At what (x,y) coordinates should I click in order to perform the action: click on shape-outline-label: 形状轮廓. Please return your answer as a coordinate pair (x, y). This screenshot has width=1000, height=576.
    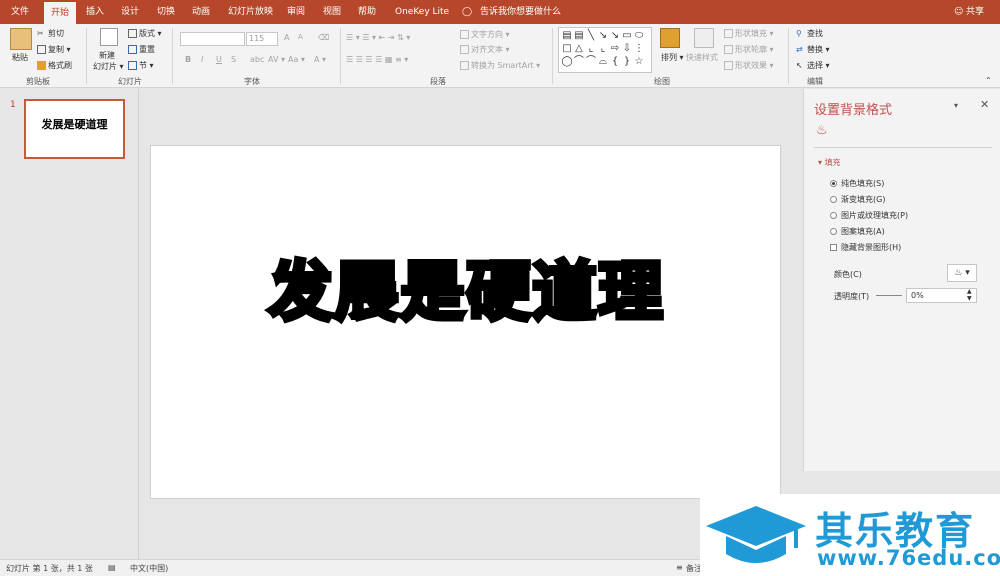
    Looking at the image, I should click on (751, 49).